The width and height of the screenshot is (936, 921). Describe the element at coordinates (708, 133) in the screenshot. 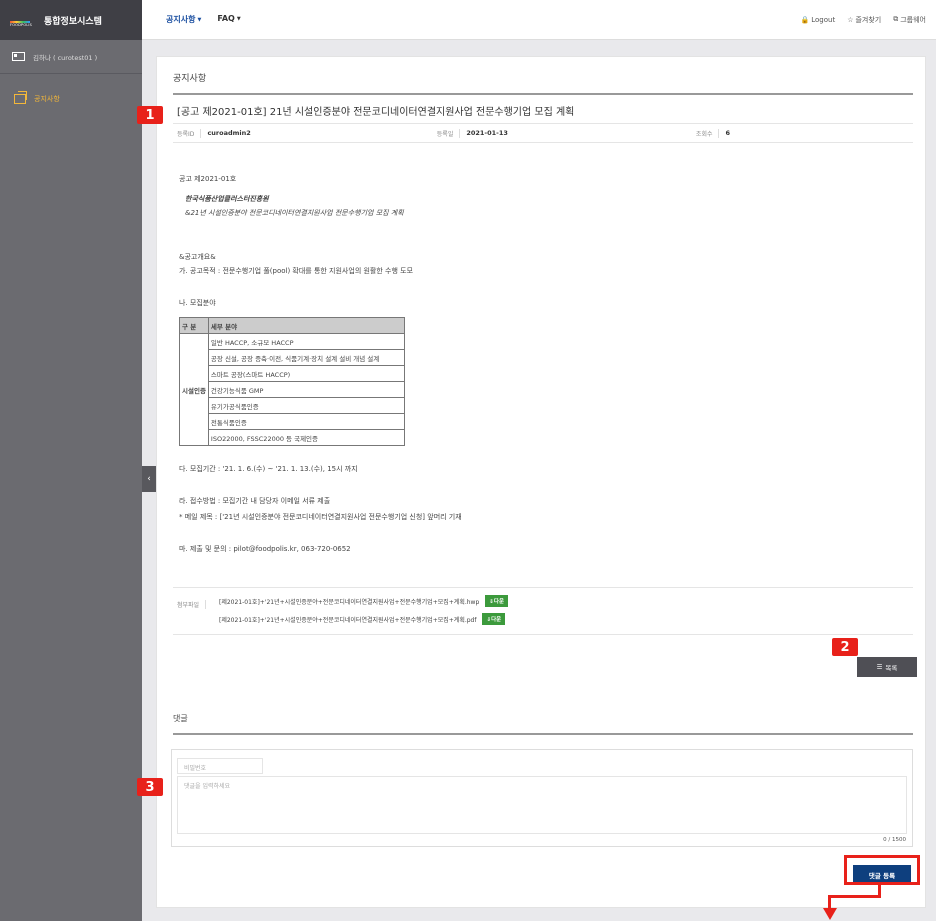

I see `views-label: 조회수` at that location.